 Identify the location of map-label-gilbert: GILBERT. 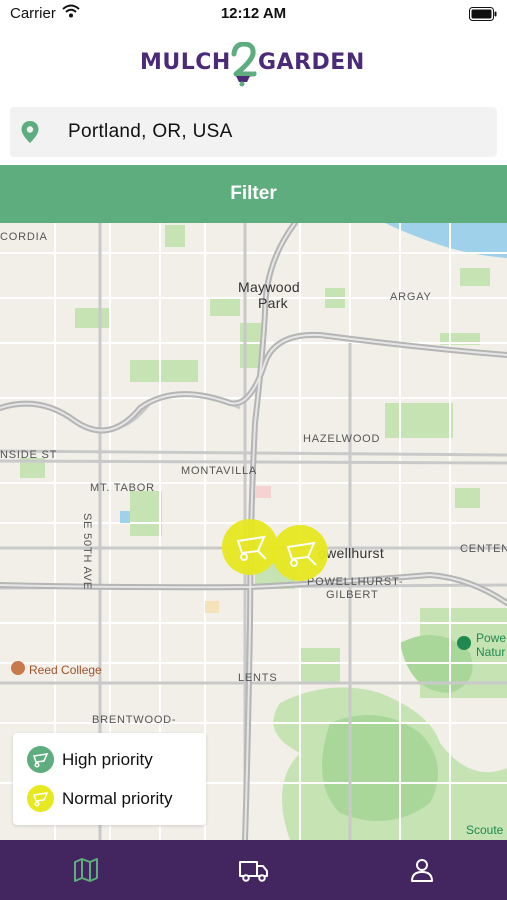
(352, 595).